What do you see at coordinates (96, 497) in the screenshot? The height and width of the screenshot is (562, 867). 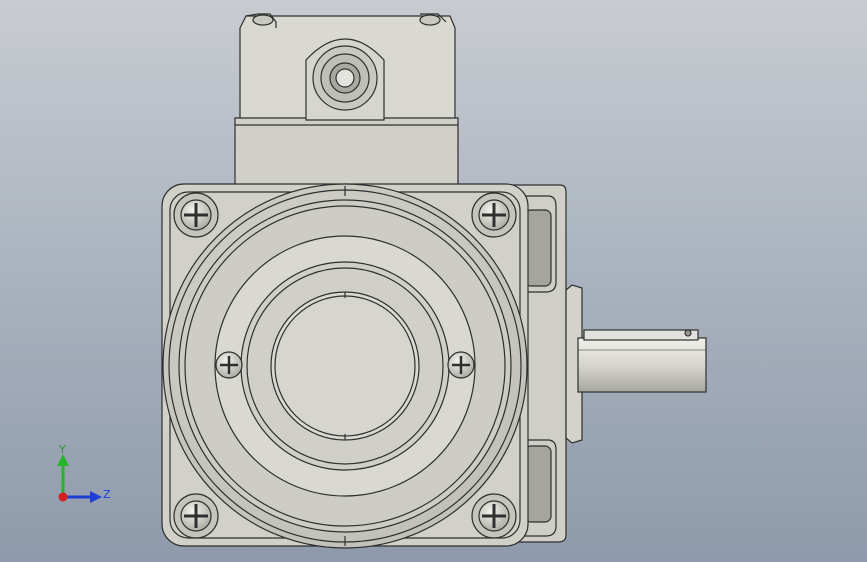 I see `z-axis-arrowhead` at bounding box center [96, 497].